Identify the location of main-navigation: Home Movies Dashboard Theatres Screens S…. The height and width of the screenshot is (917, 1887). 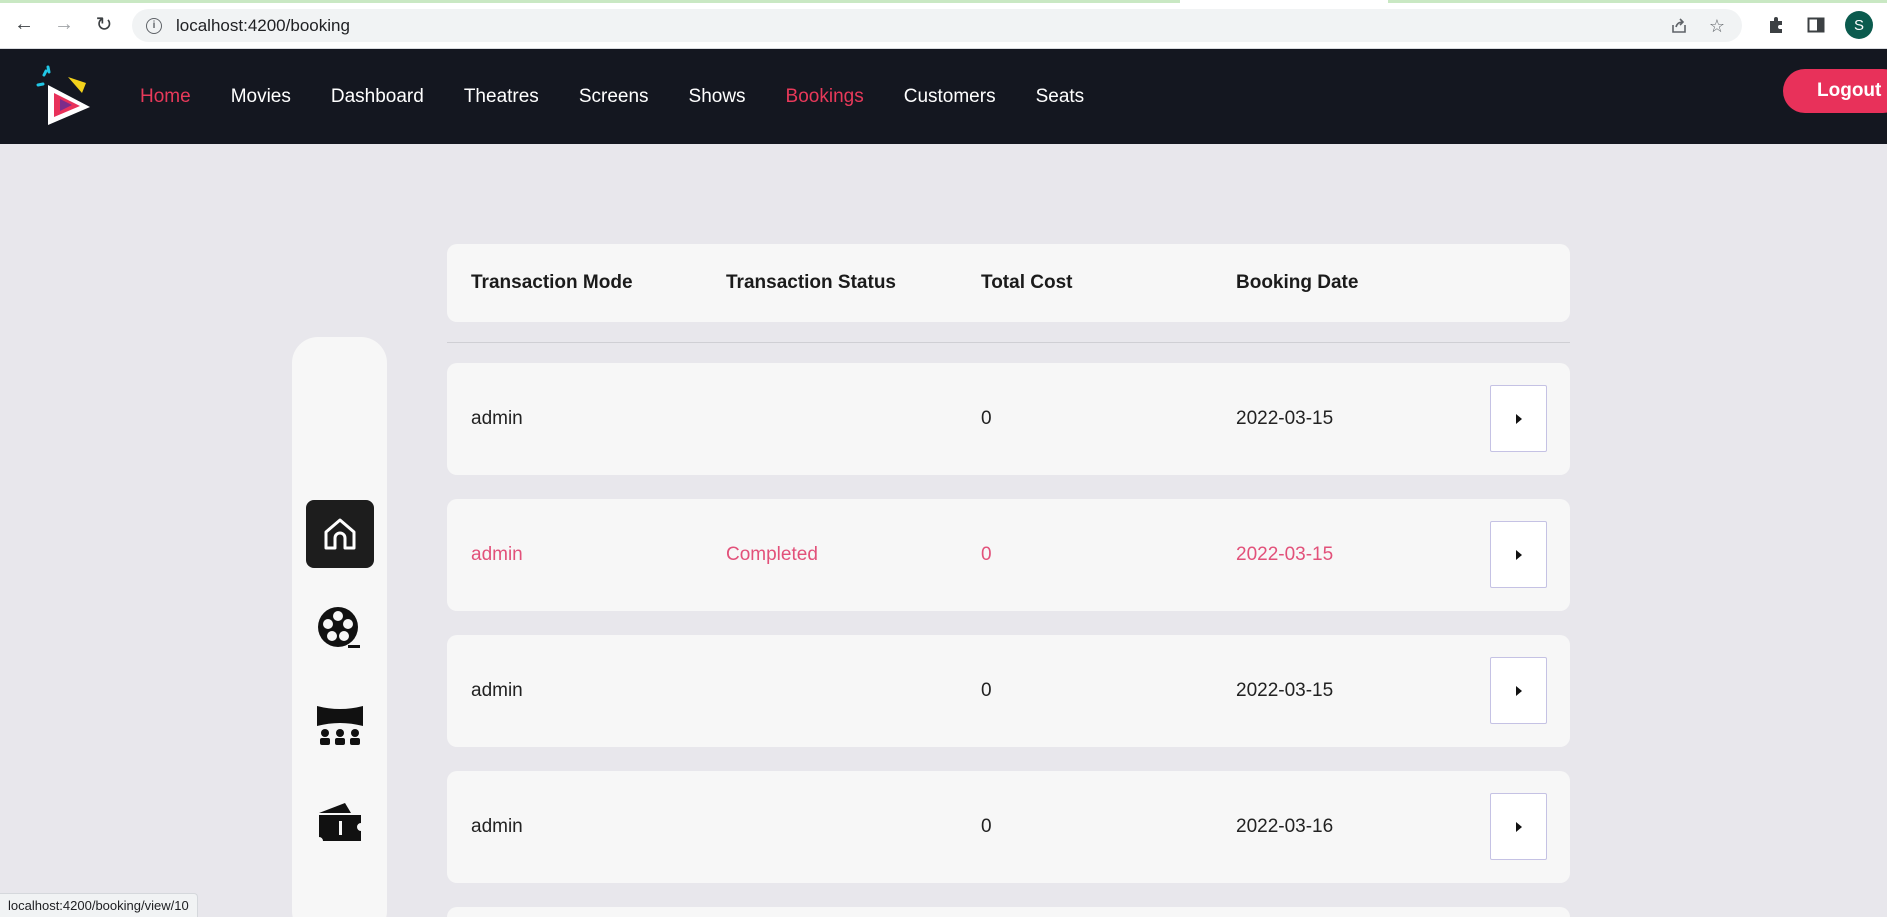
(632, 96).